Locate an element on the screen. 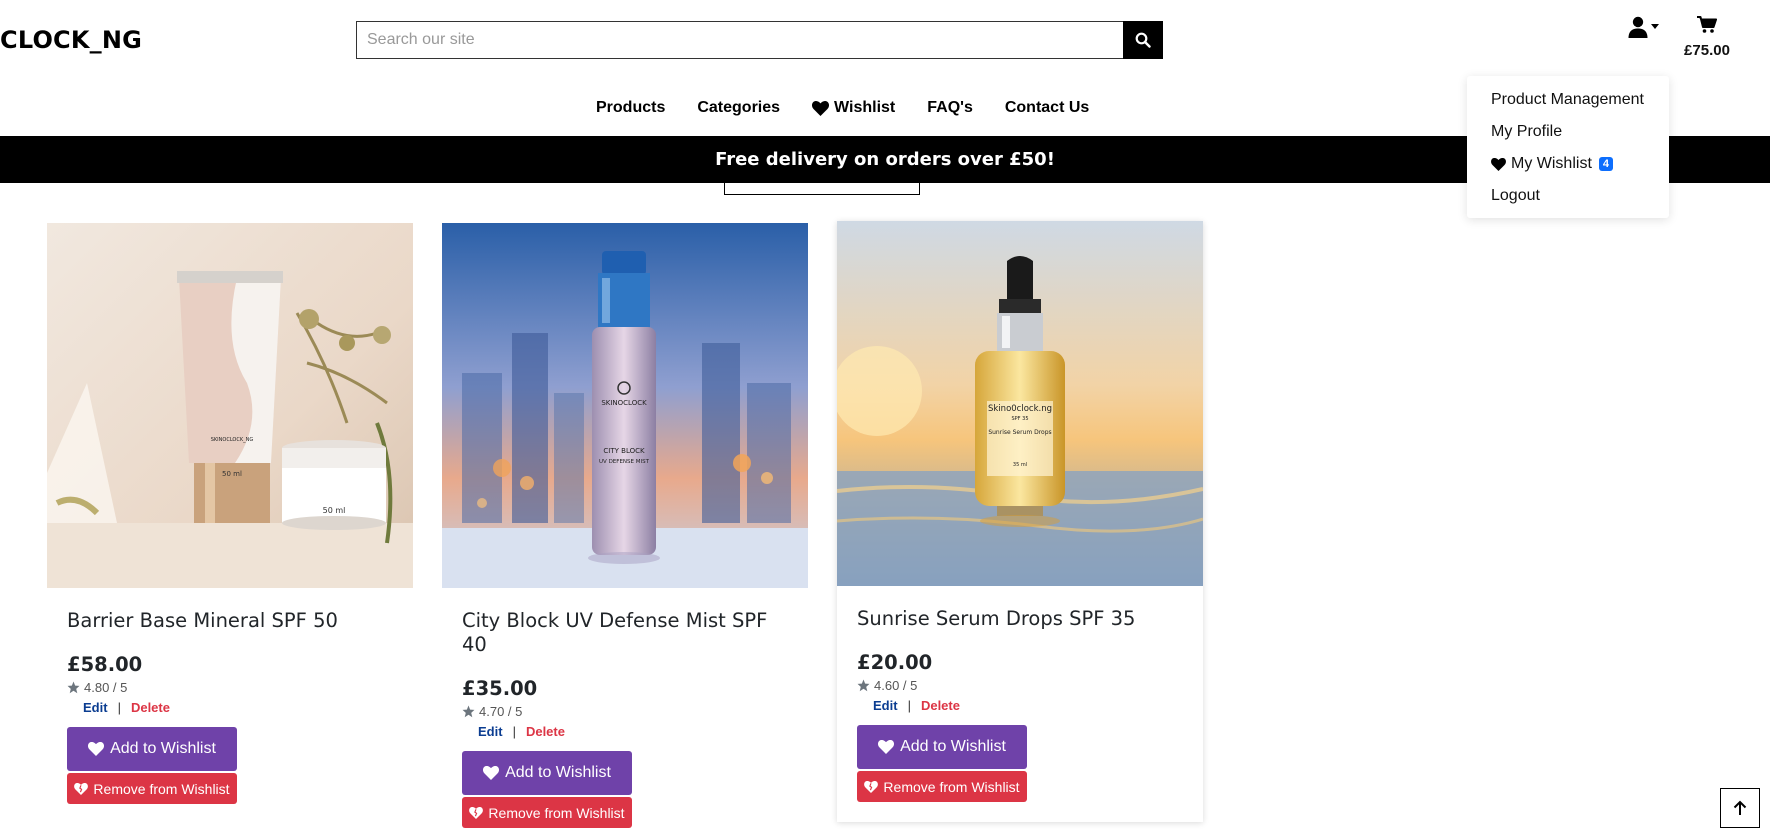 The height and width of the screenshot is (835, 1776). nav-contact: Contact Us is located at coordinates (1047, 108).